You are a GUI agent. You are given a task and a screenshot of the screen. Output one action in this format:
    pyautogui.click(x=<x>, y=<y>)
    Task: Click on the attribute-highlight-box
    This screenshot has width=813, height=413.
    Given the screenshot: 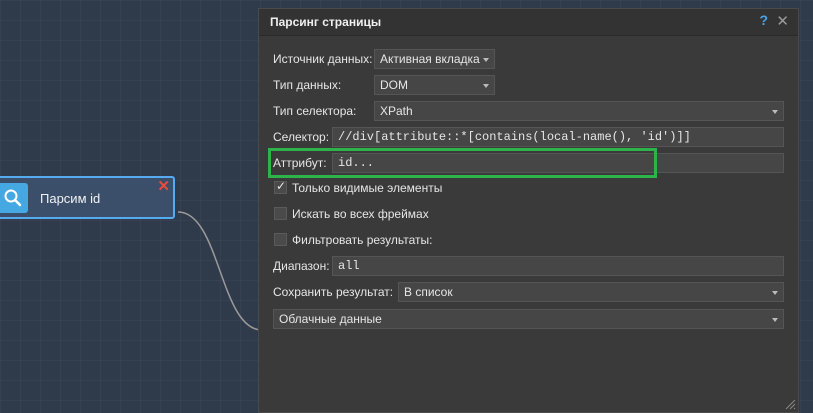 What is the action you would take?
    pyautogui.click(x=462, y=163)
    